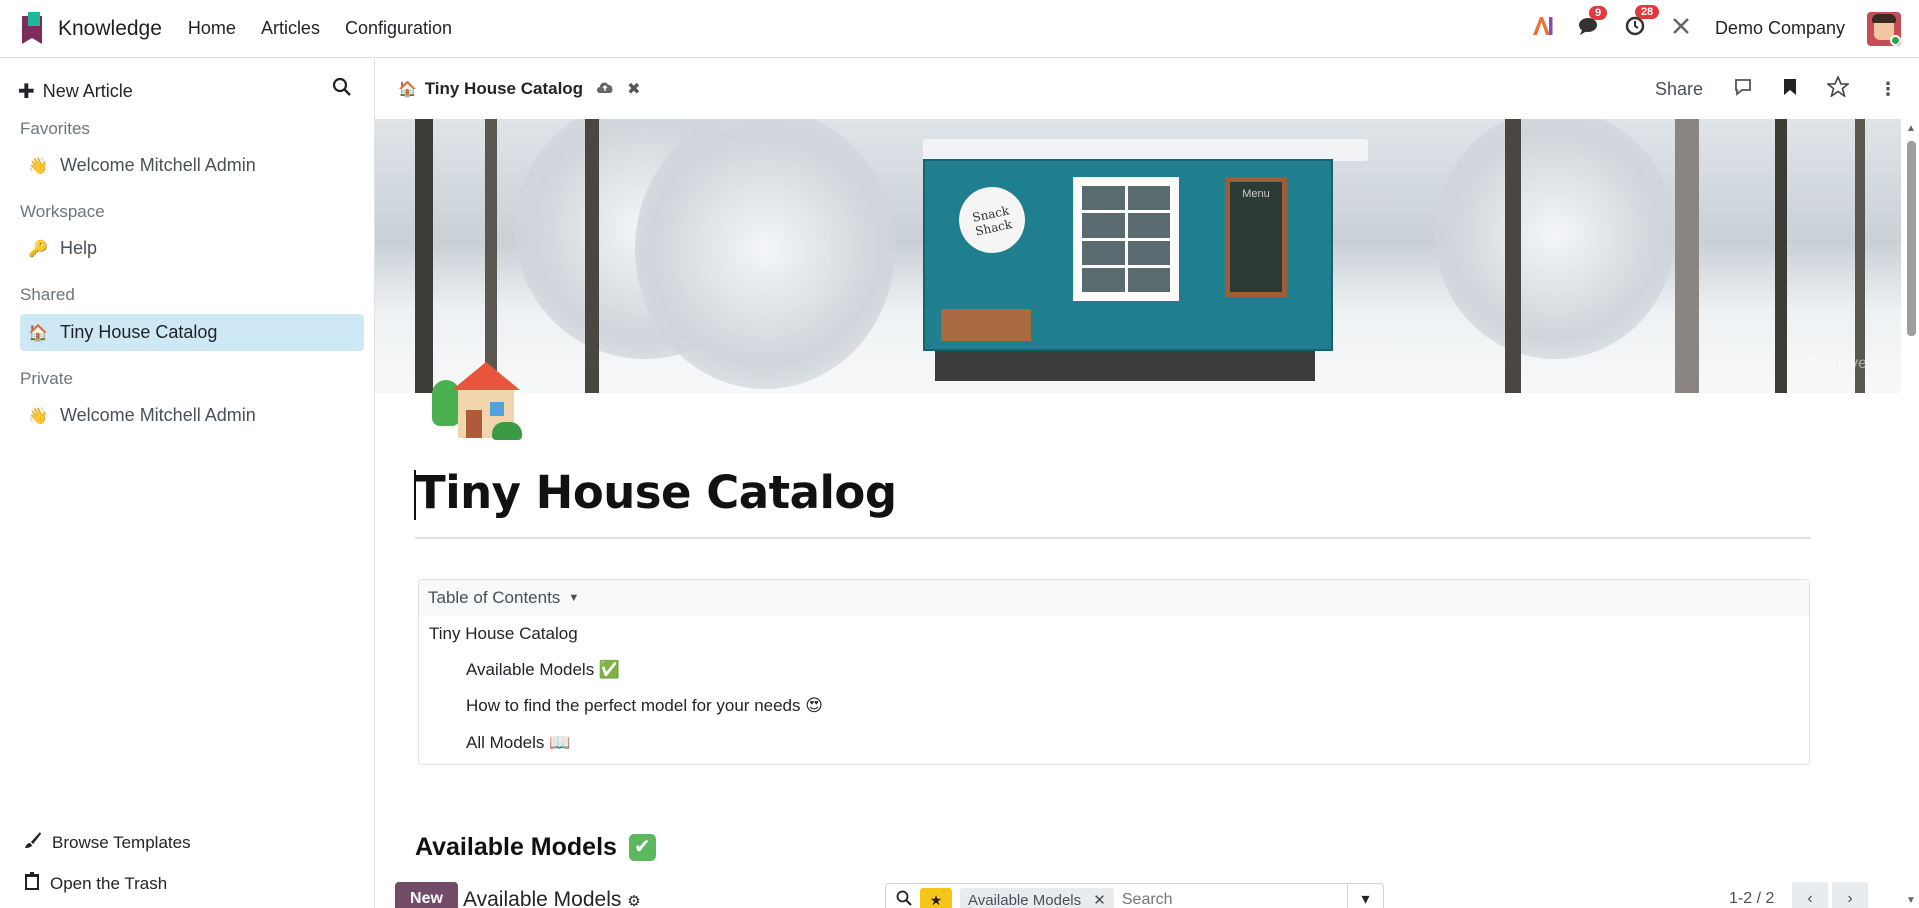  I want to click on messages-badge: 9, so click(1598, 12).